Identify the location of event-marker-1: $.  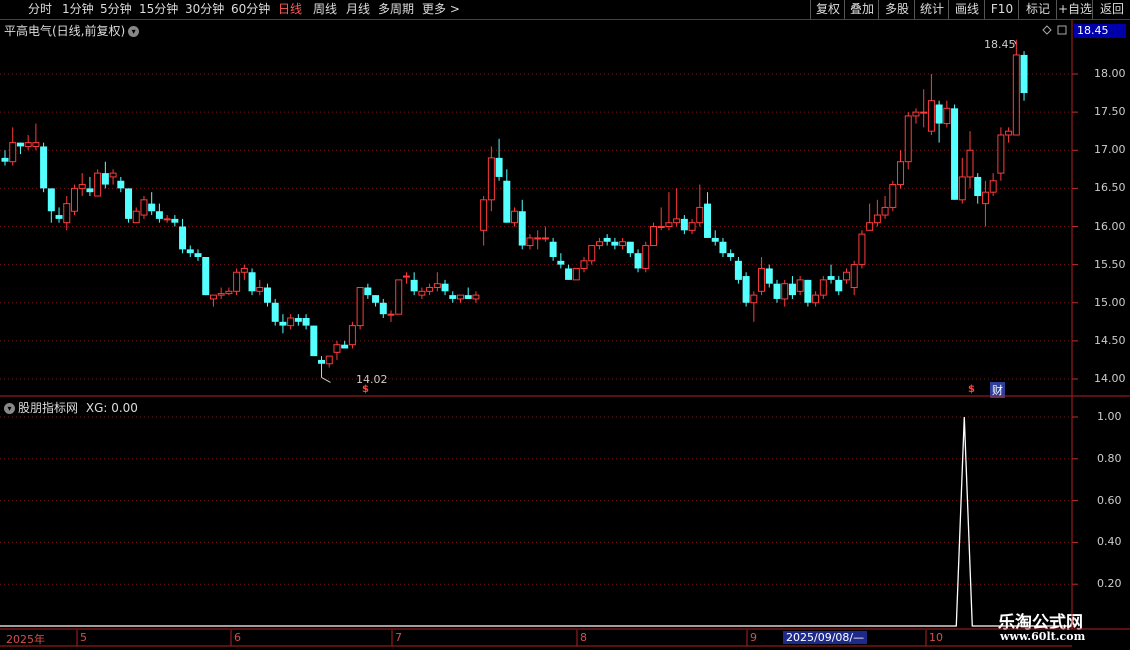
(365, 389).